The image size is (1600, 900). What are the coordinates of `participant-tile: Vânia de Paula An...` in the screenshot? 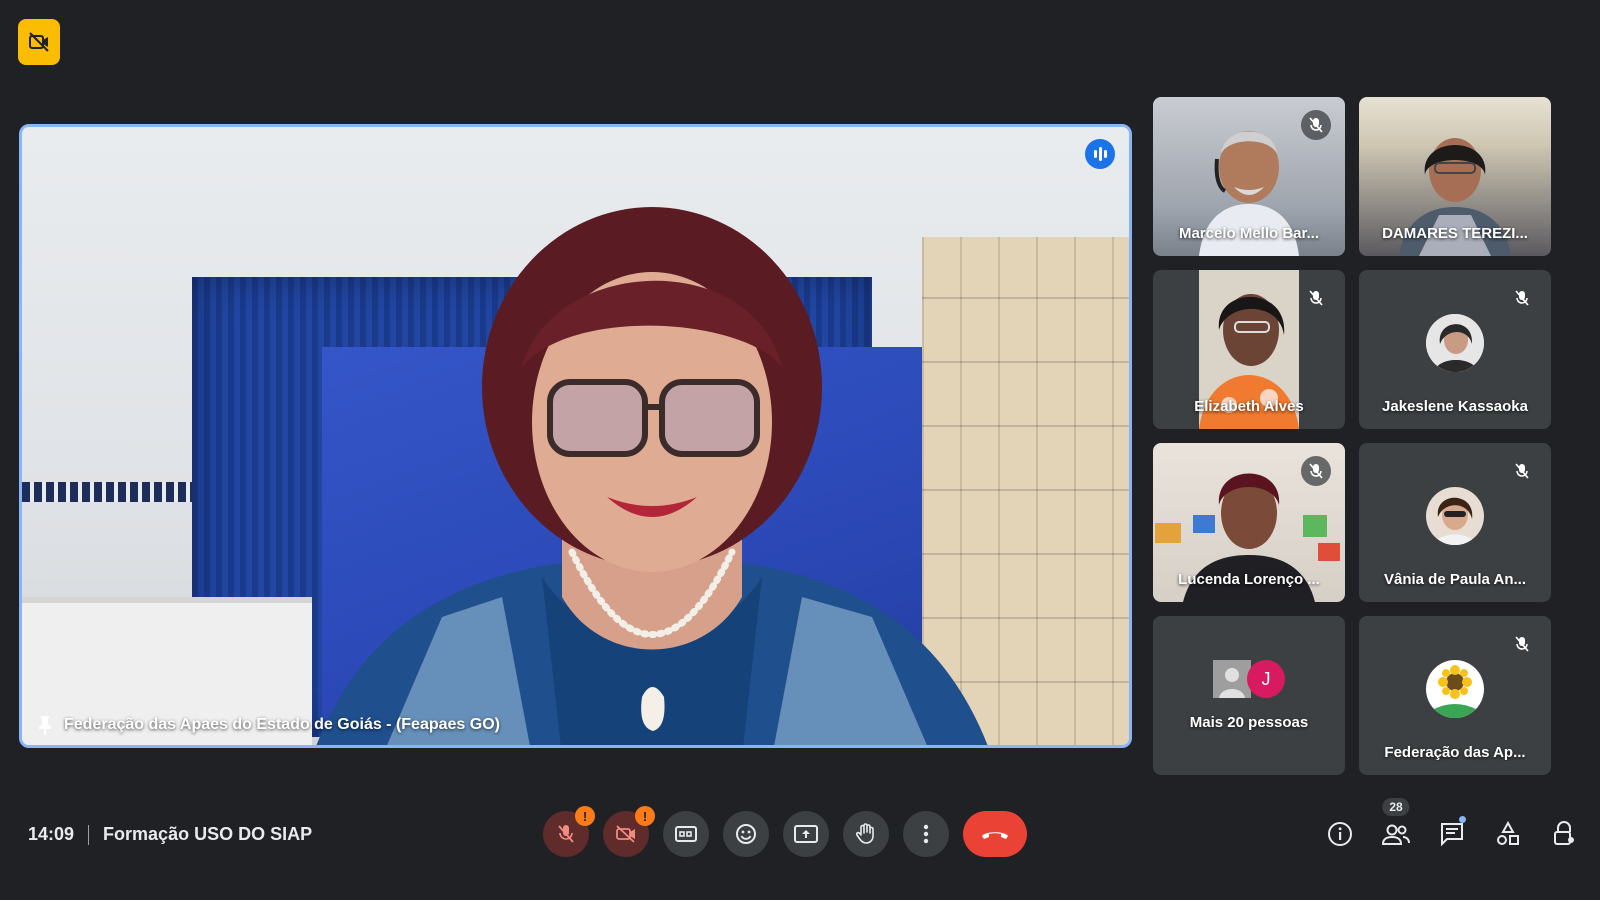 It's located at (1455, 522).